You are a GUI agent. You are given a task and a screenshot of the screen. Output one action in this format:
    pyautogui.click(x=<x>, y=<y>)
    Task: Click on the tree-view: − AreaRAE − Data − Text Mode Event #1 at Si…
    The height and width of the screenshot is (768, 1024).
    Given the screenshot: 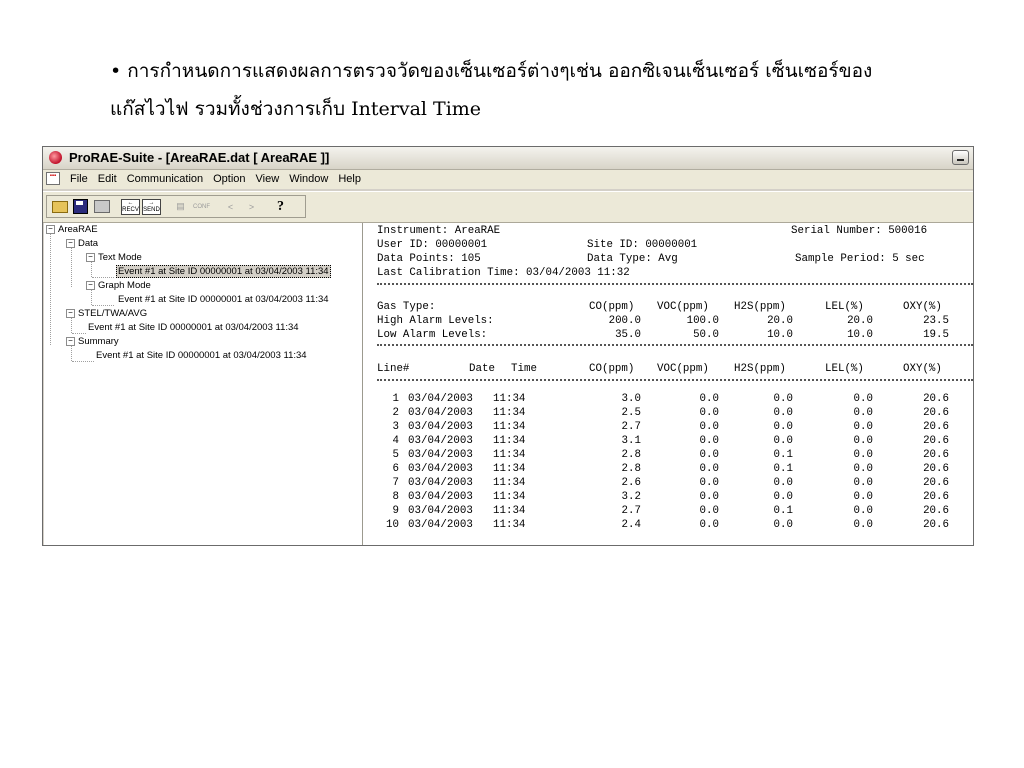 What is the action you would take?
    pyautogui.click(x=203, y=384)
    